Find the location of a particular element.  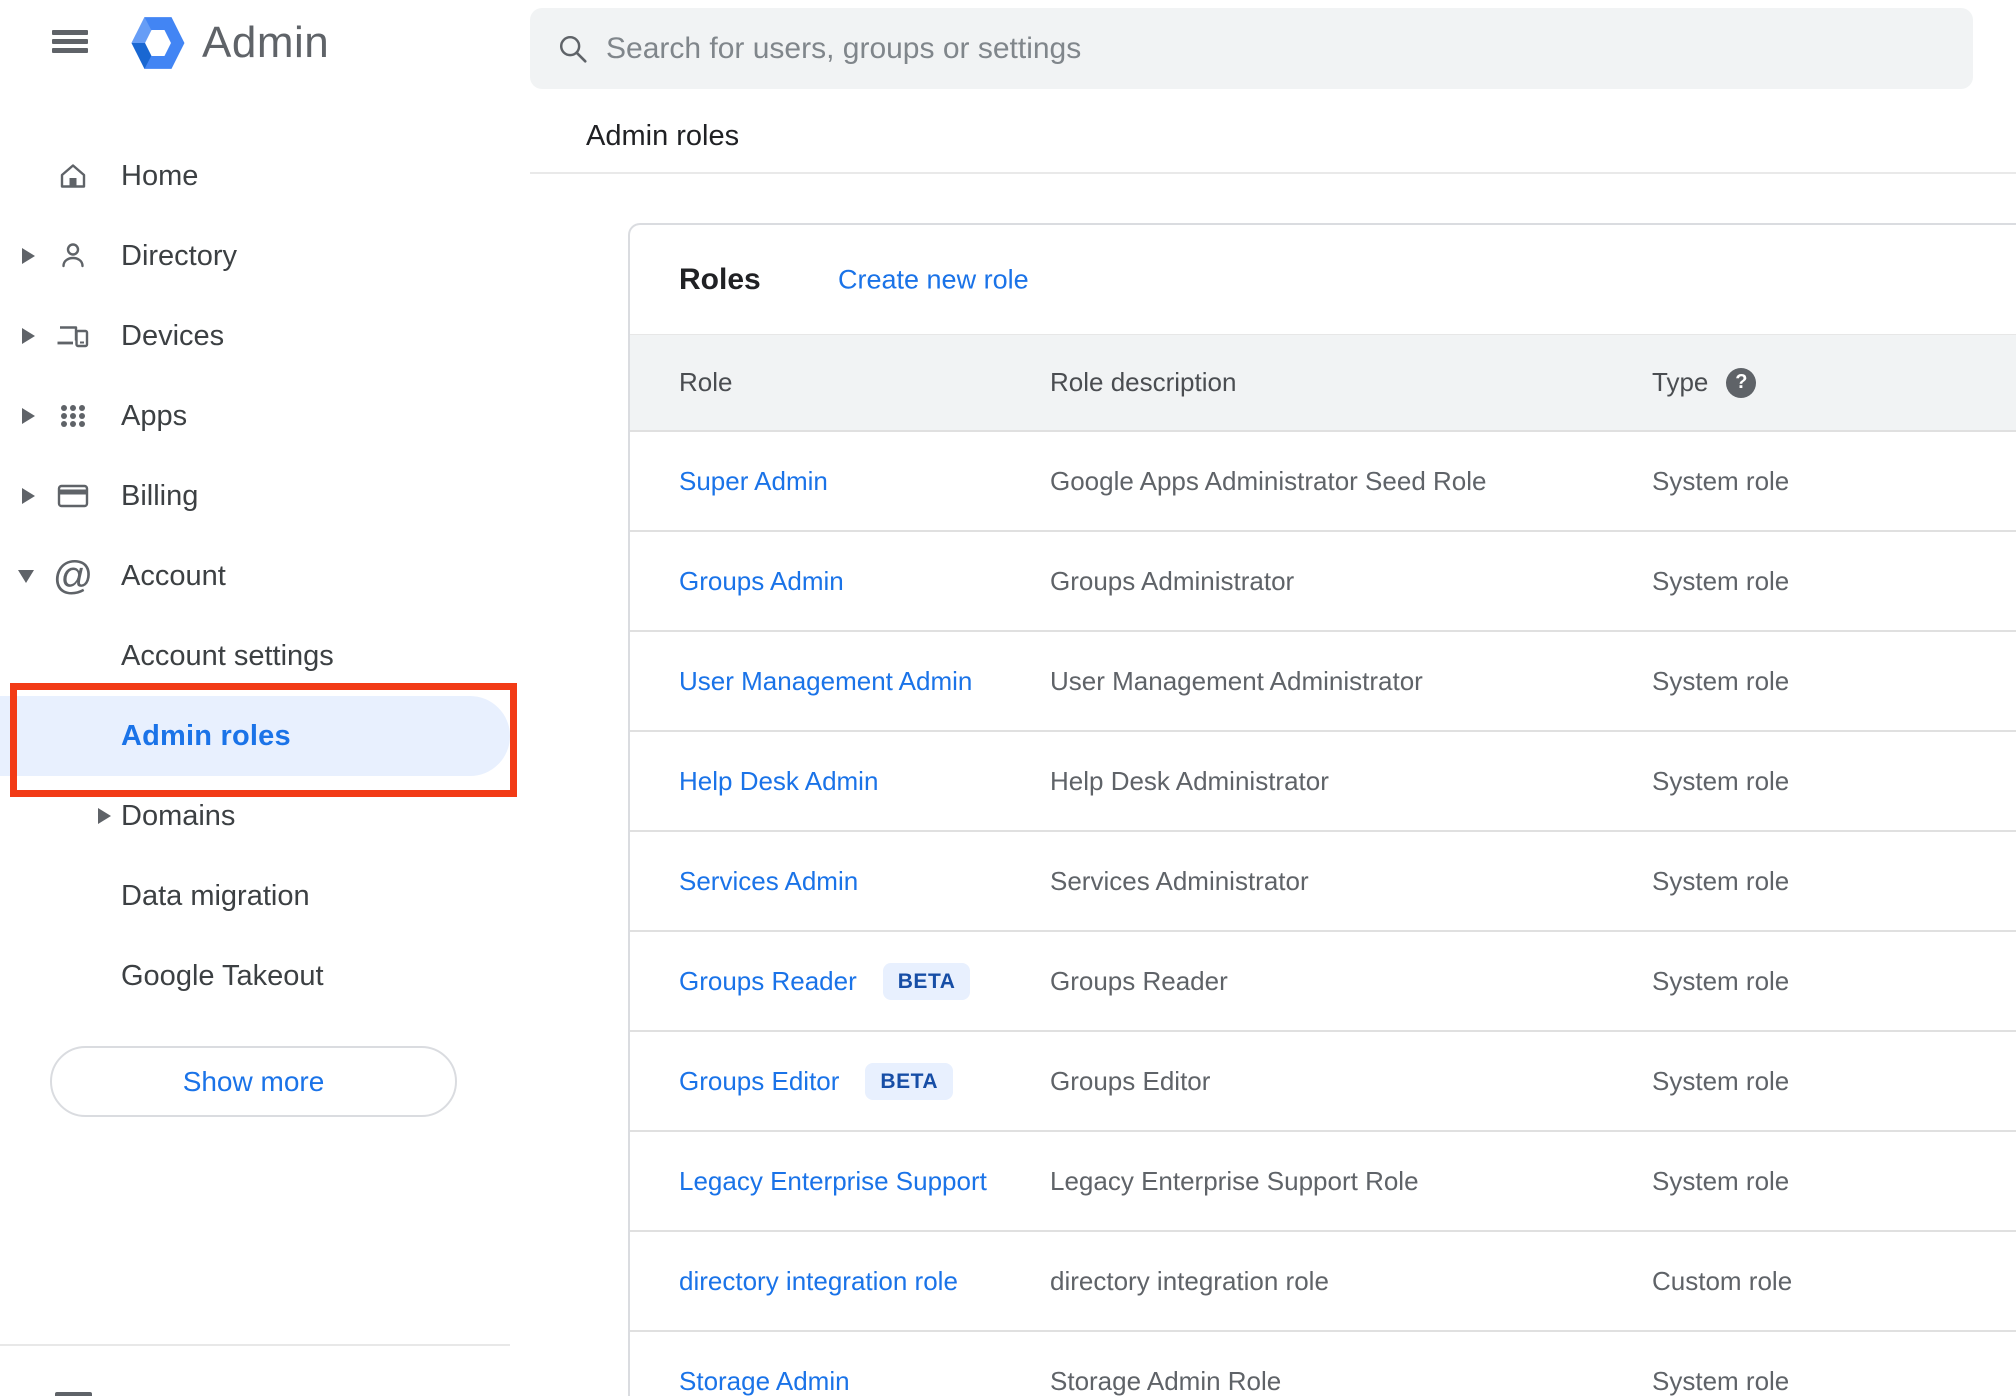

show-more-button: Show more is located at coordinates (253, 1081).